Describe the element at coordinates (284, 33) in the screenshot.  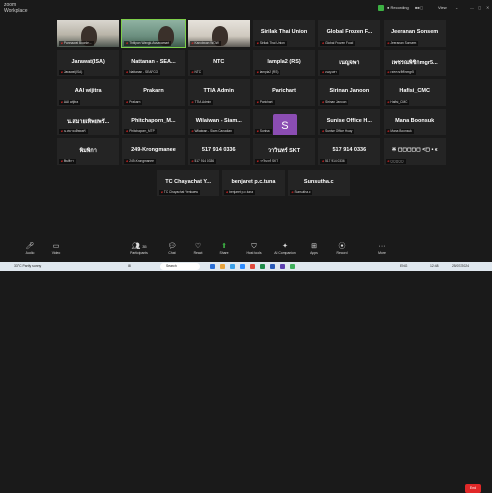
I see `participant-tile: Sirilak Thai Union ⌀Sirilak Thai Union` at that location.